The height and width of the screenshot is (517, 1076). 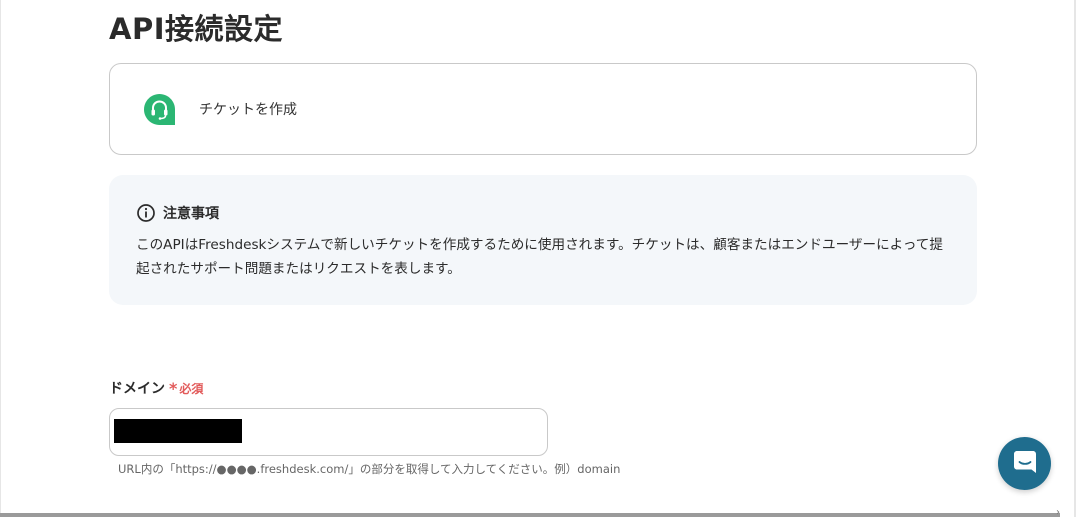 What do you see at coordinates (191, 214) in the screenshot?
I see `notice-title: 注意事項` at bounding box center [191, 214].